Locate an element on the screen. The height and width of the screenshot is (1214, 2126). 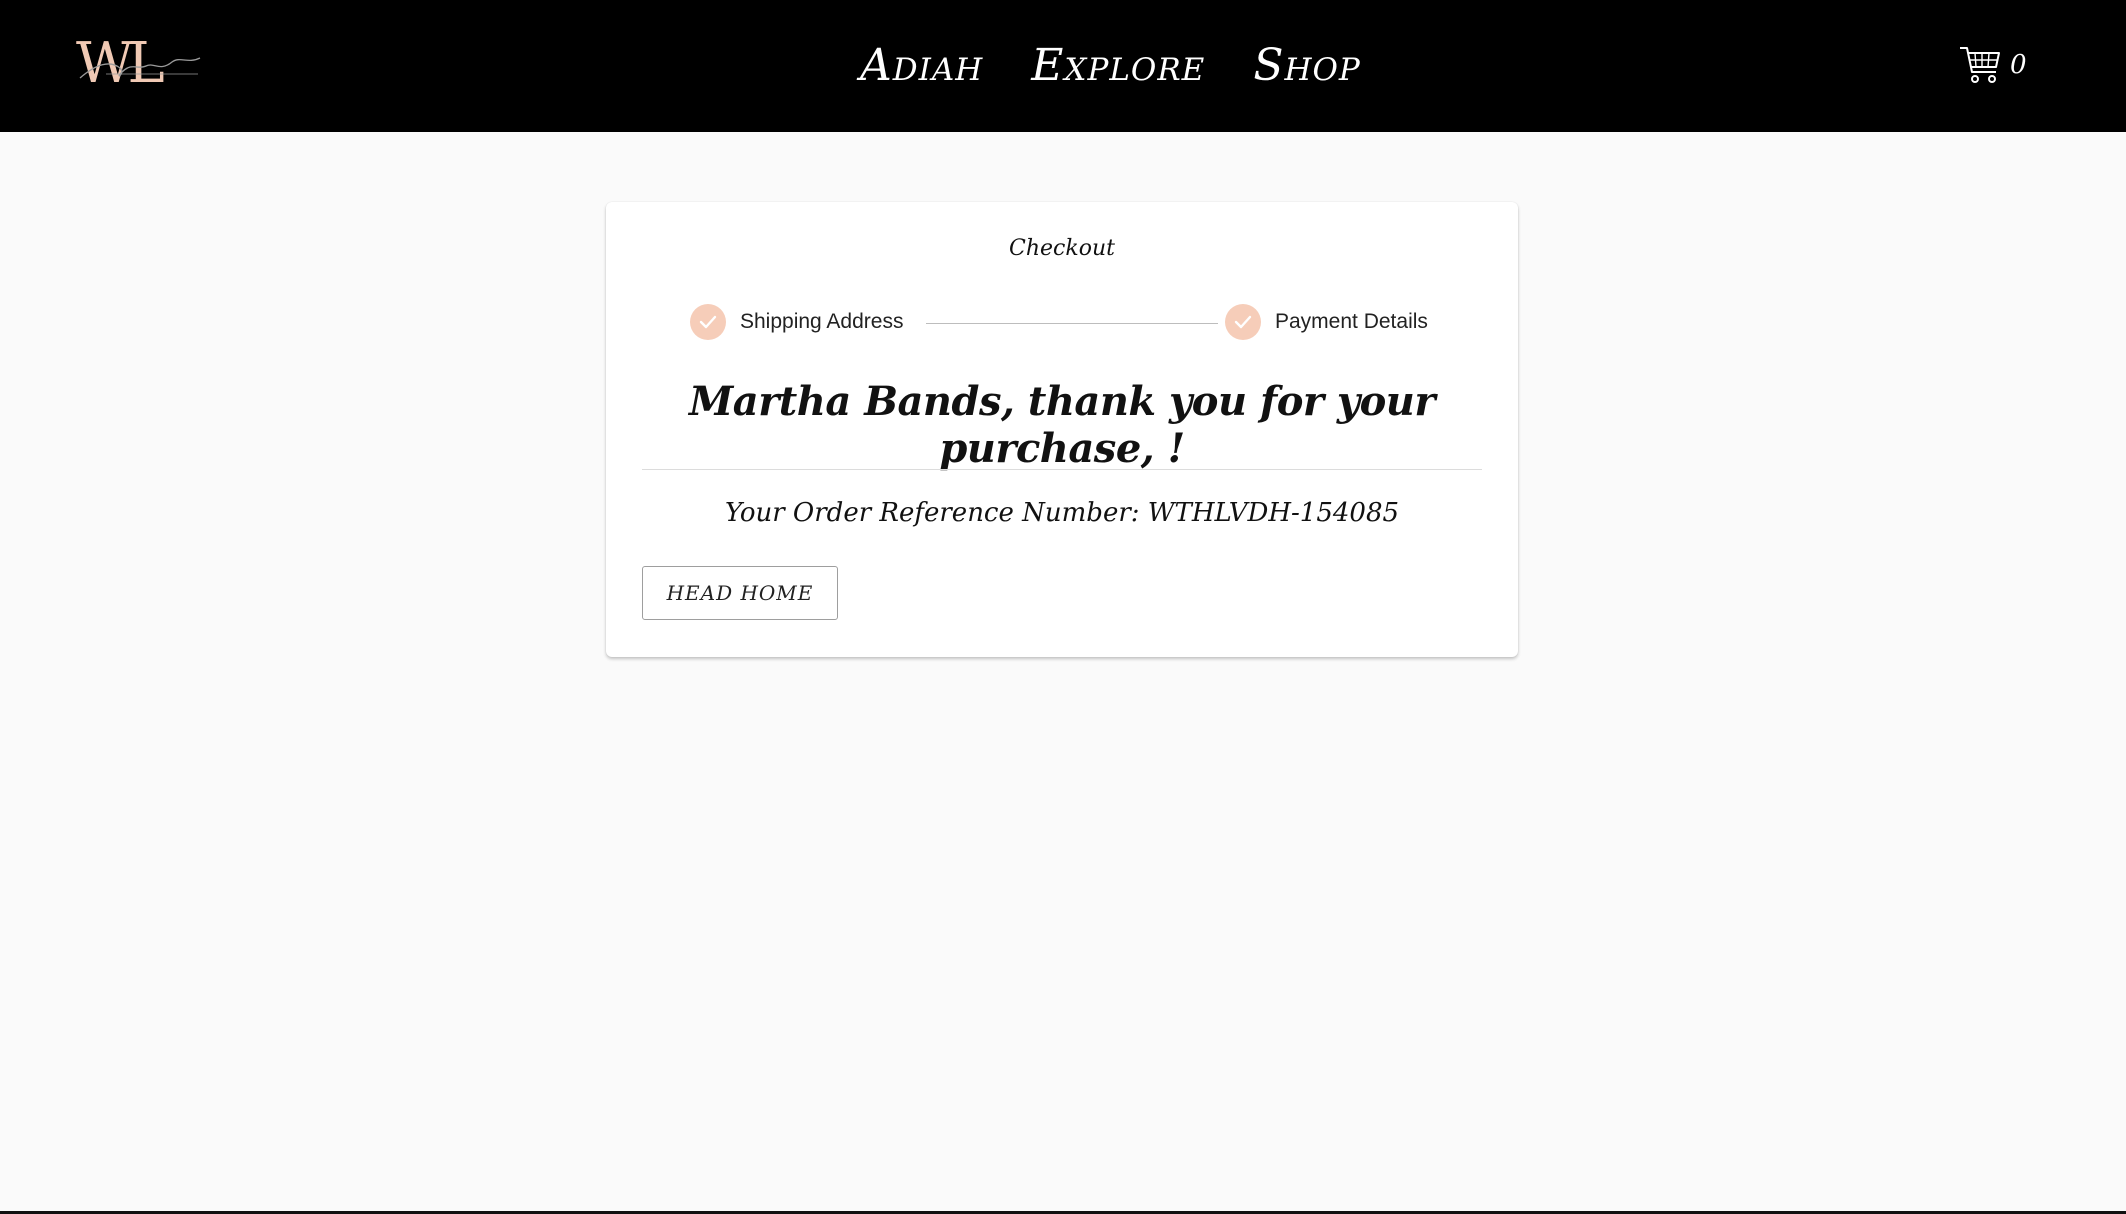
brand-logo: WL is located at coordinates (141, 64).